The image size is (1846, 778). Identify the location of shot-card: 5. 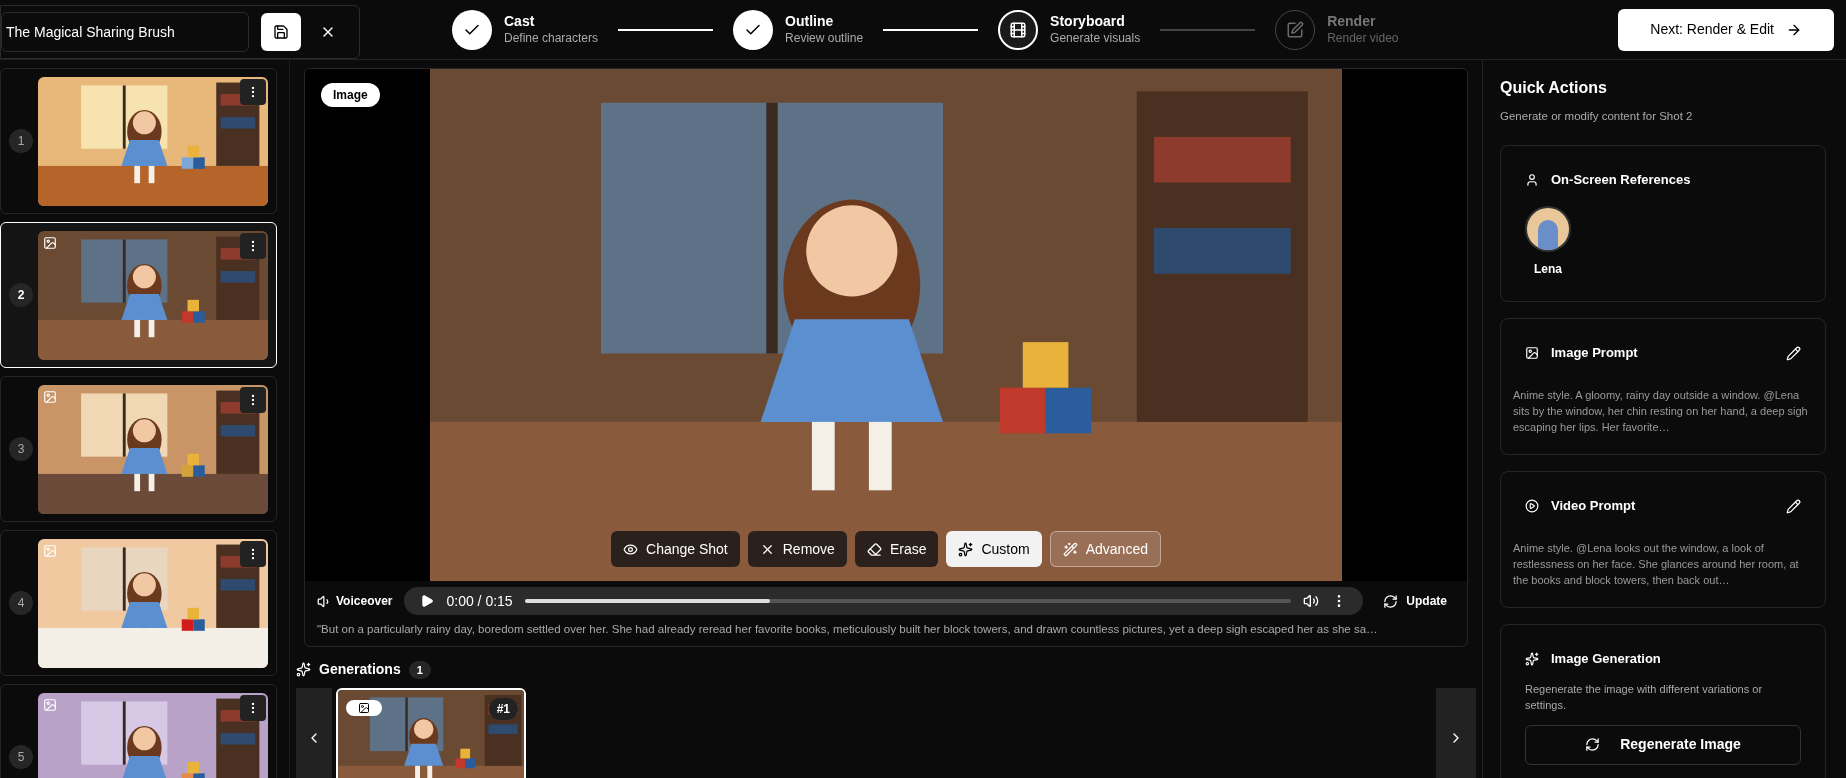
(138, 731).